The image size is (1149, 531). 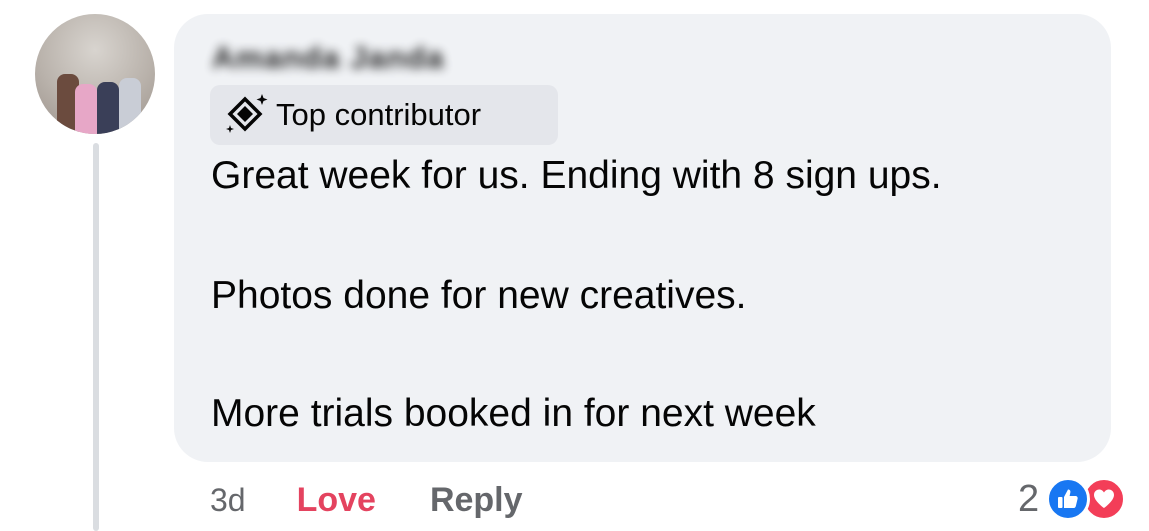 I want to click on love-reaction-button: Love, so click(x=336, y=500).